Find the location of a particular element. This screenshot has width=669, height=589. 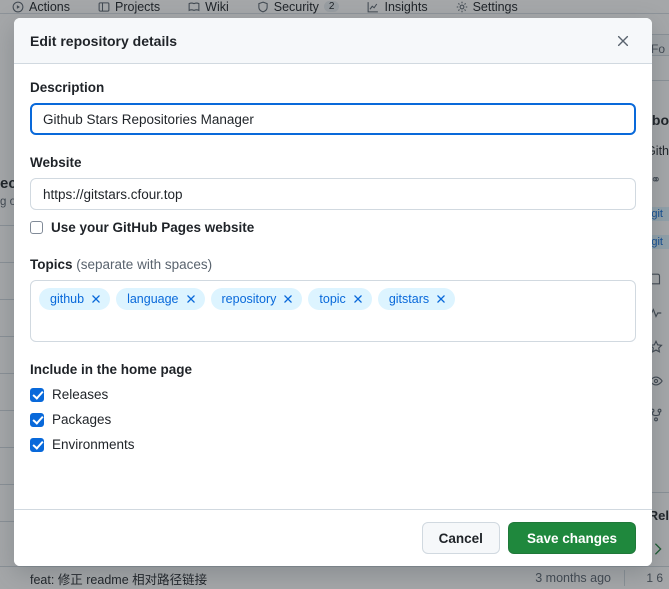

close-button is located at coordinates (623, 41).